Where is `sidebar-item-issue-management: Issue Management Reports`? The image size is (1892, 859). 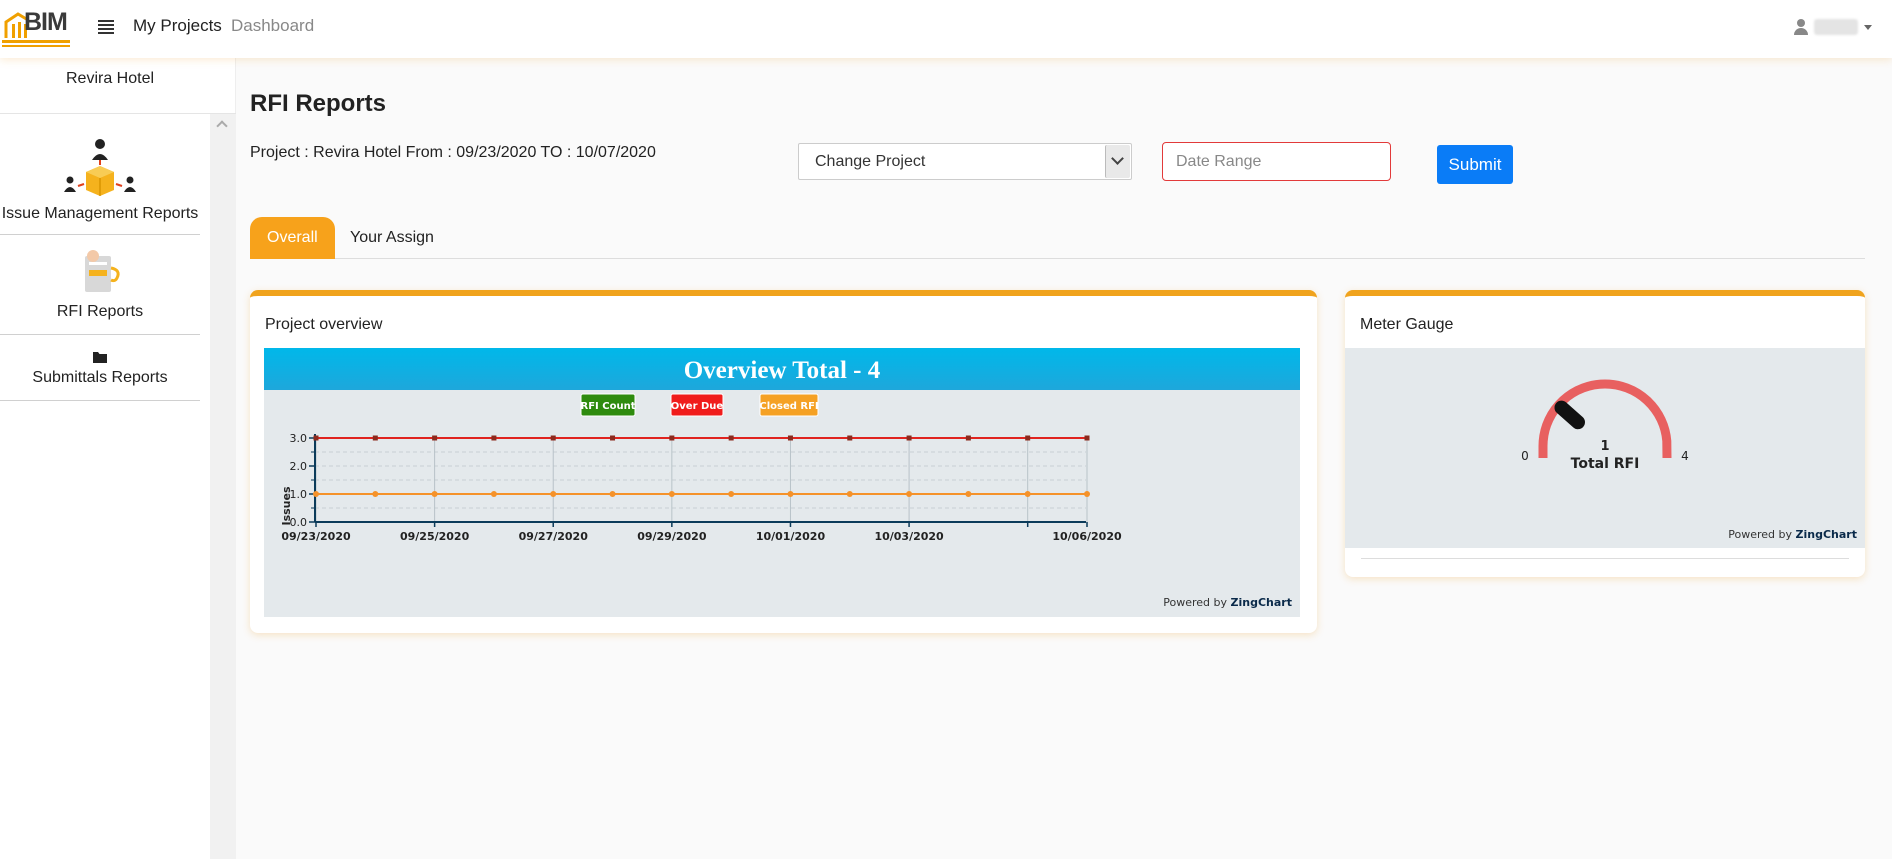
sidebar-item-issue-management: Issue Management Reports is located at coordinates (100, 180).